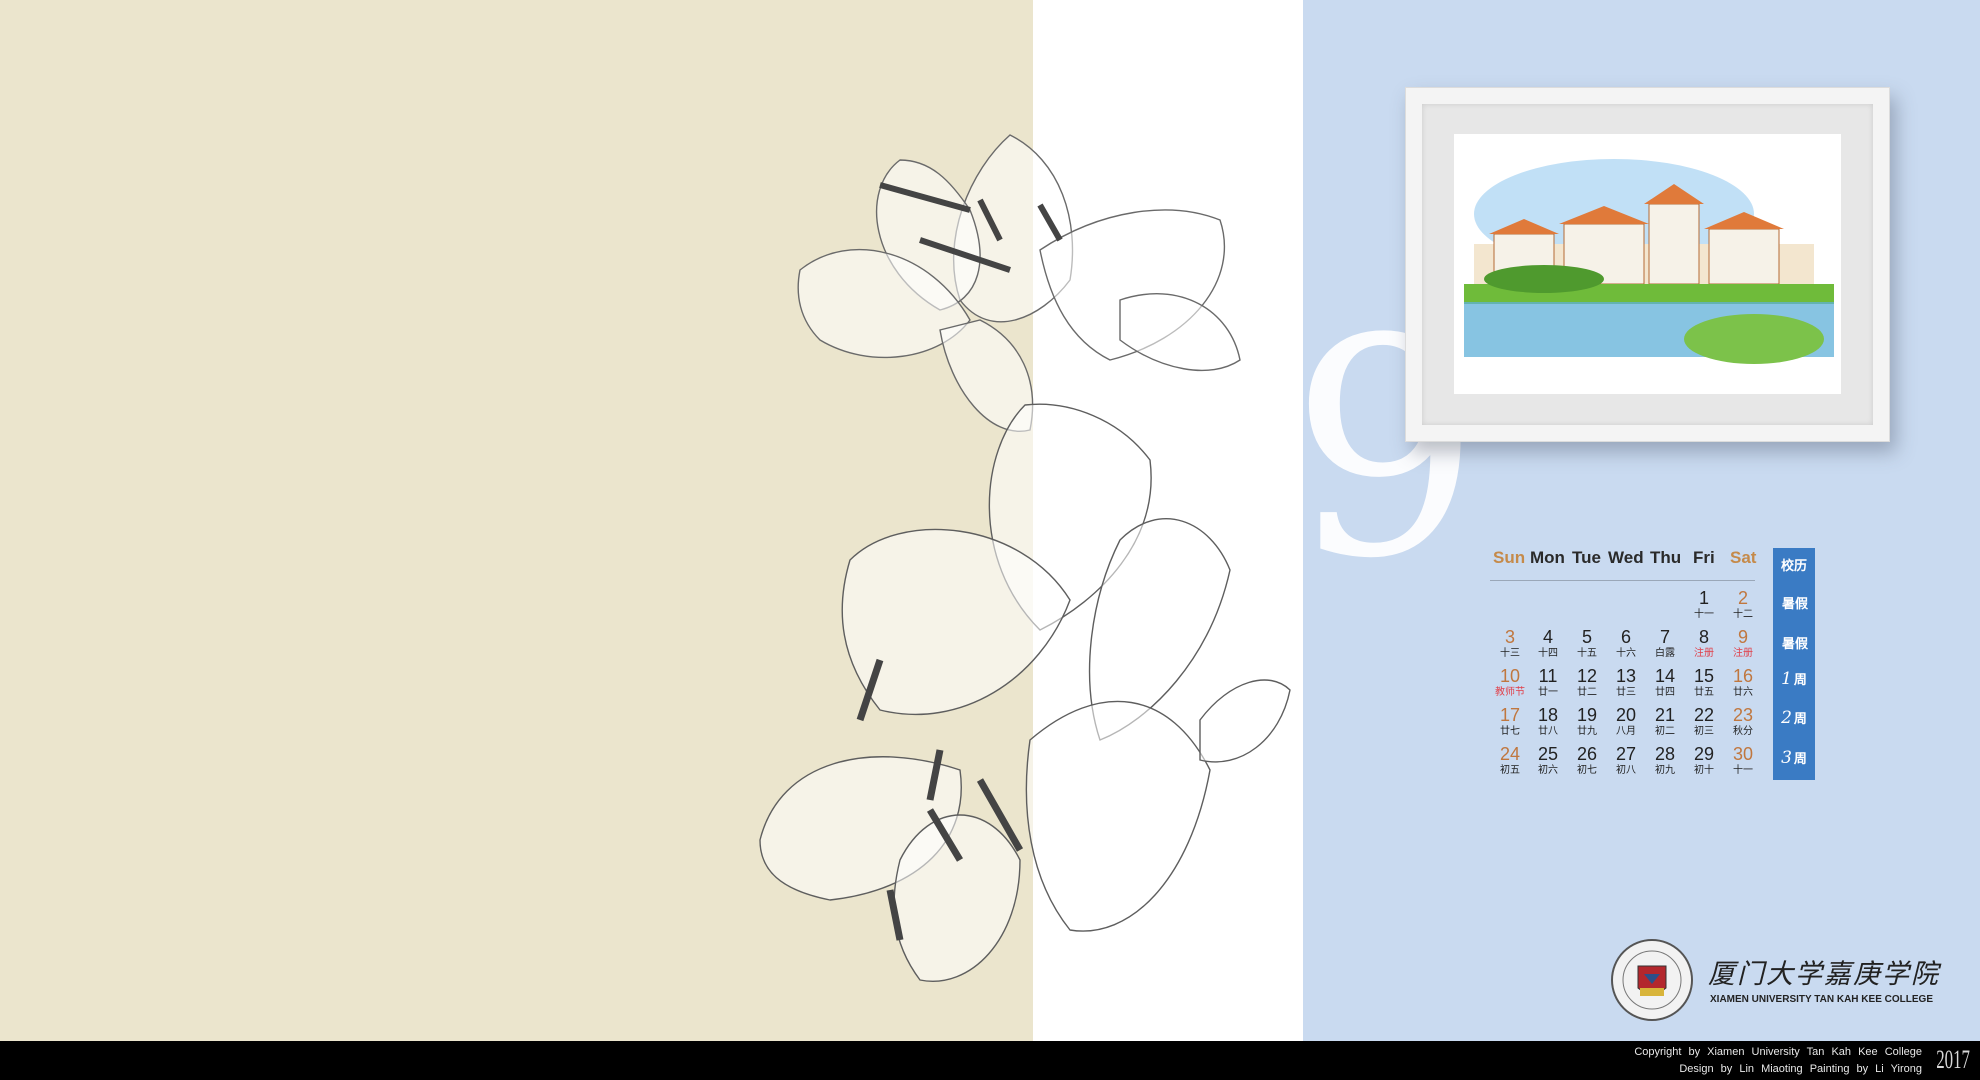 This screenshot has width=1980, height=1080. I want to click on school-week-row: 1周, so click(1794, 679).